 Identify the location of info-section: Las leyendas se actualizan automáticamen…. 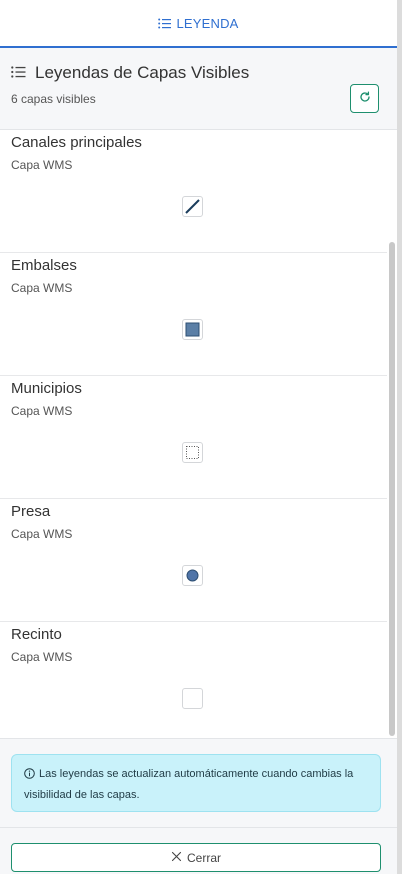
(198, 783).